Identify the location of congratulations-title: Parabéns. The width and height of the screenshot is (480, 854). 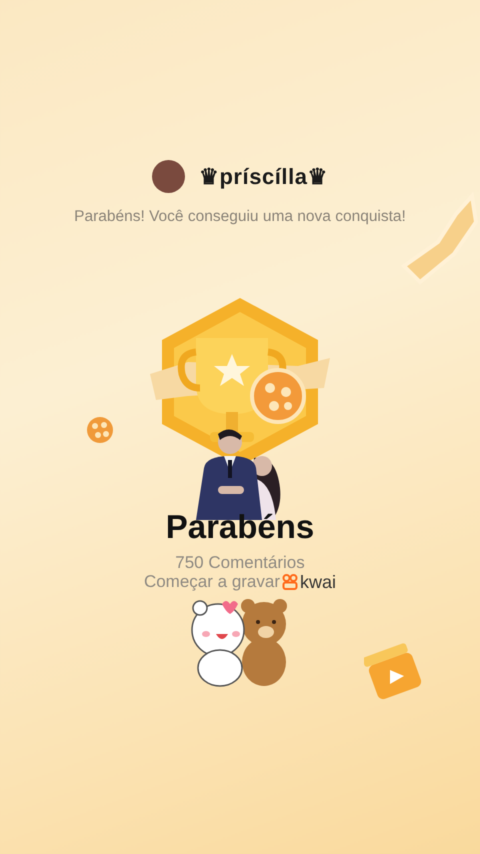
(240, 527).